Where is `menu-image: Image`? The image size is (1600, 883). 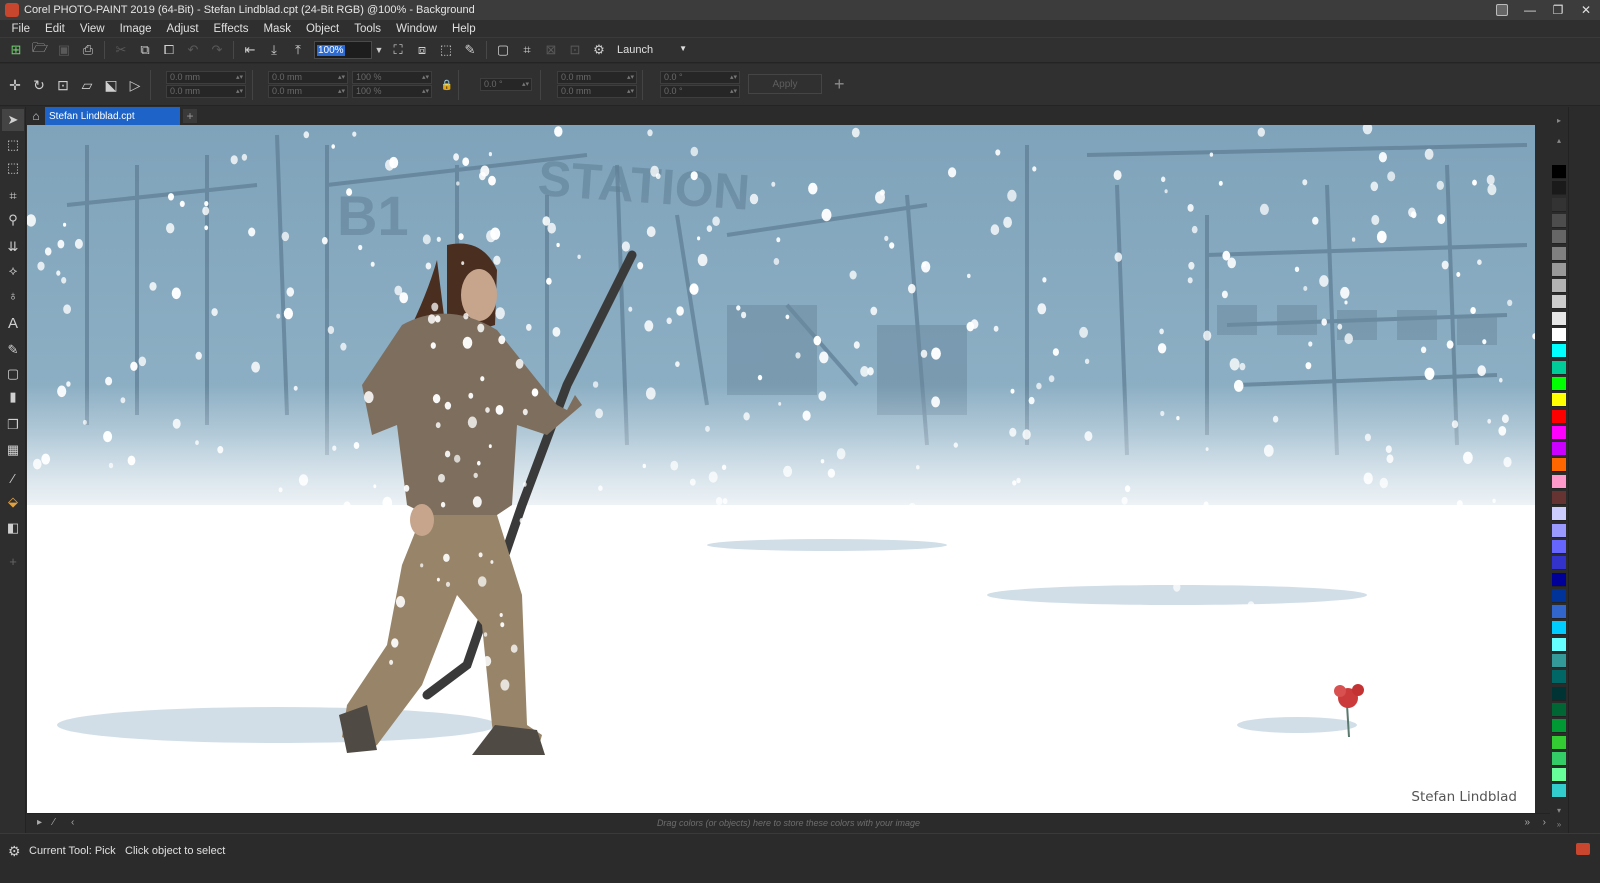 menu-image: Image is located at coordinates (135, 29).